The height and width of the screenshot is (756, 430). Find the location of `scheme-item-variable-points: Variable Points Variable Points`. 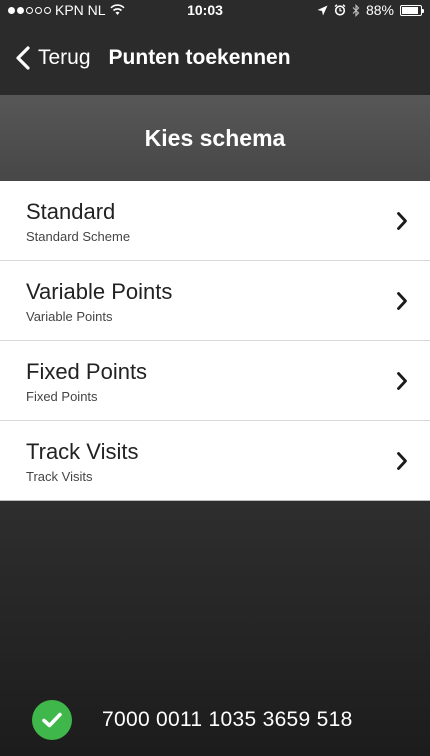

scheme-item-variable-points: Variable Points Variable Points is located at coordinates (215, 301).